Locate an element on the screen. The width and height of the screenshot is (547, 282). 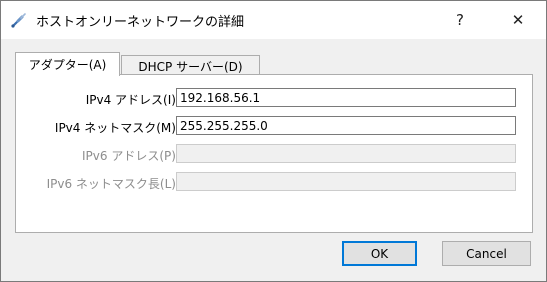
ipv6-address-label: IPv6 アドレス(P): is located at coordinates (131, 156).